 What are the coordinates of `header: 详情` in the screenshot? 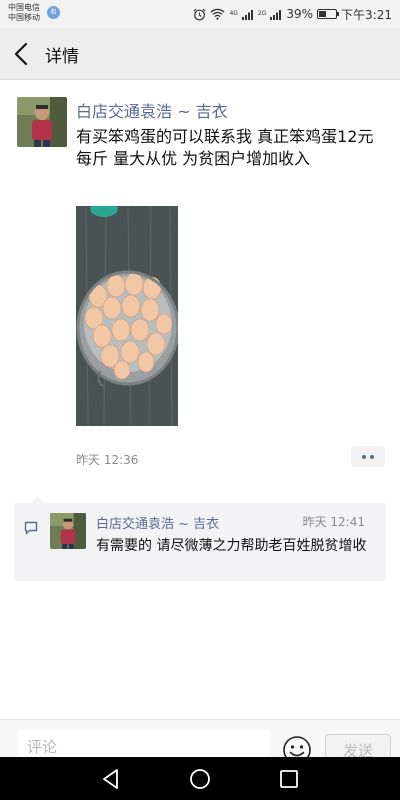 It's located at (200, 54).